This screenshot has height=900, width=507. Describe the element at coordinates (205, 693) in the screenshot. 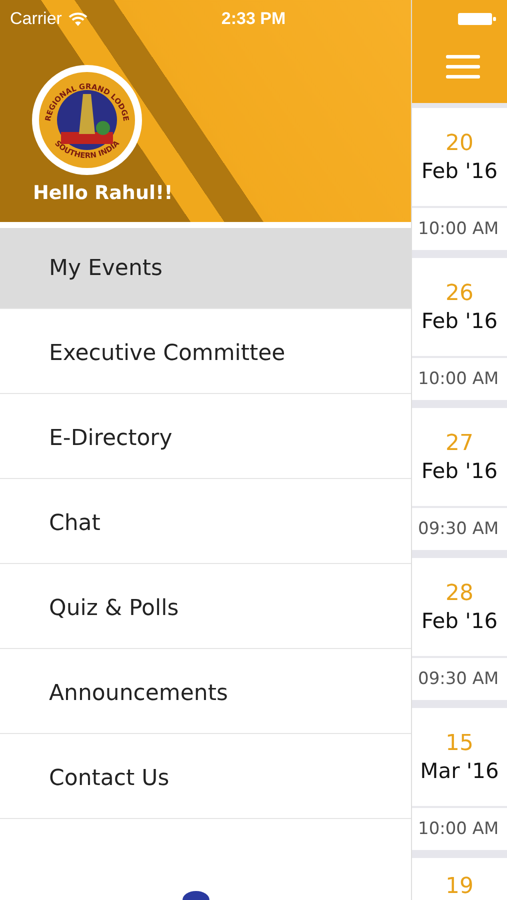

I see `menu-item: Announcements` at that location.